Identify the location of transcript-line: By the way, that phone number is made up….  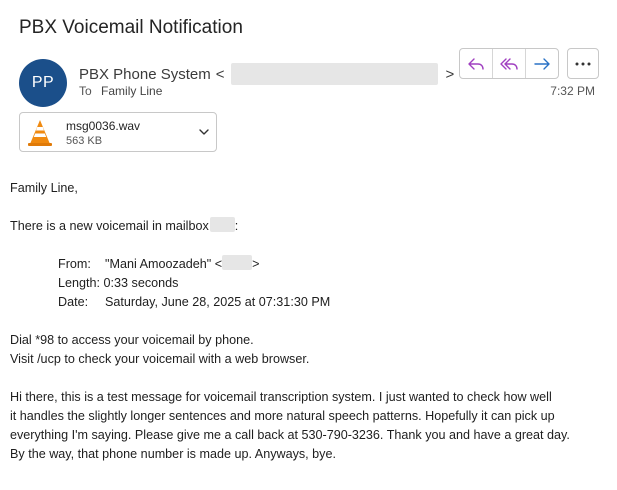
(173, 454).